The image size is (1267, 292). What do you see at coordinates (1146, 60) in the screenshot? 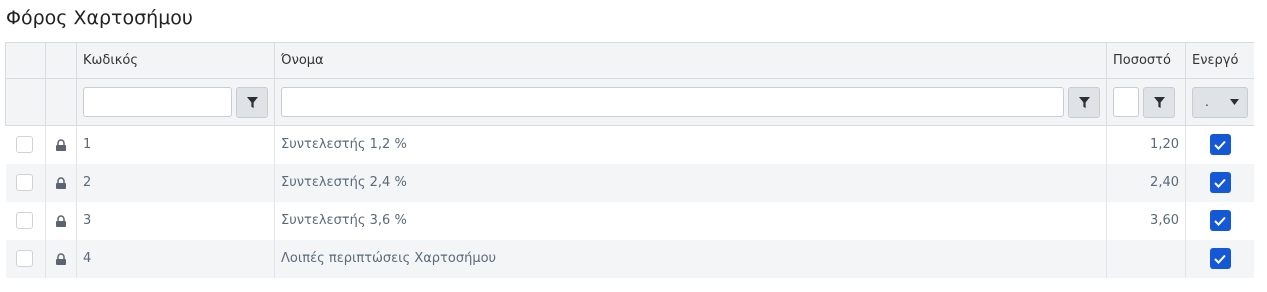
I see `header-percent: Ποσοστό` at bounding box center [1146, 60].